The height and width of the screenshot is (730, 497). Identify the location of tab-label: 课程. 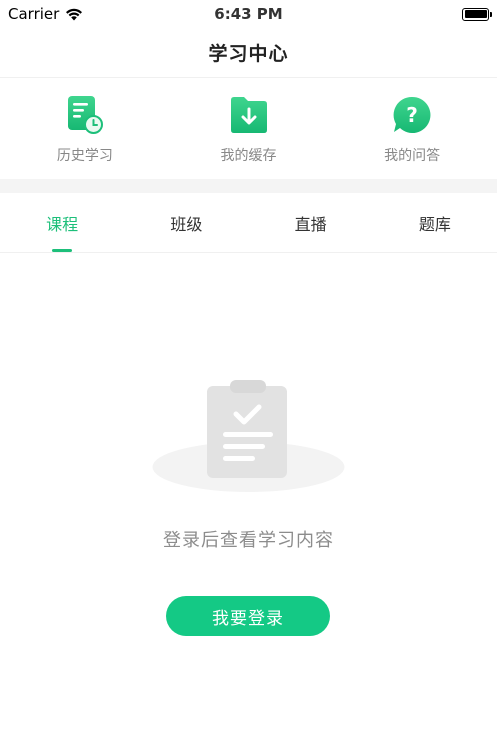
(62, 224).